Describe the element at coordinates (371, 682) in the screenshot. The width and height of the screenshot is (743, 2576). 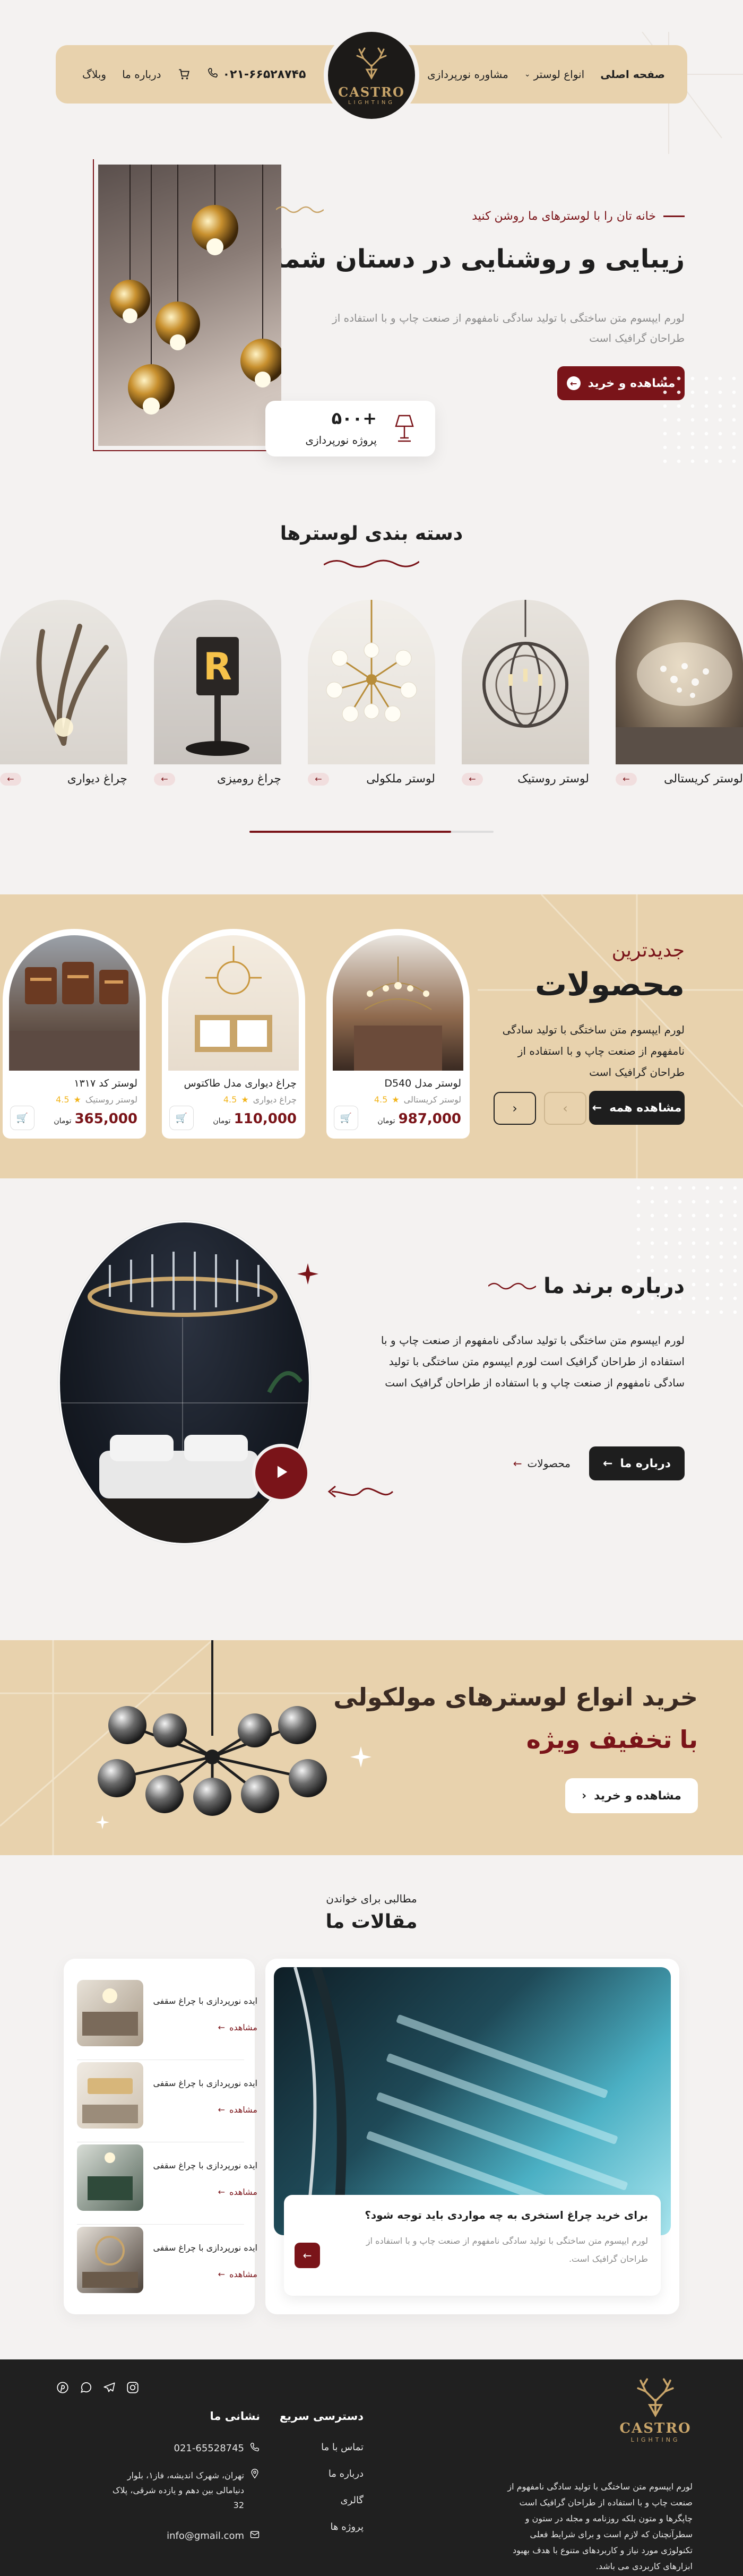
I see `category-card-molecular` at that location.